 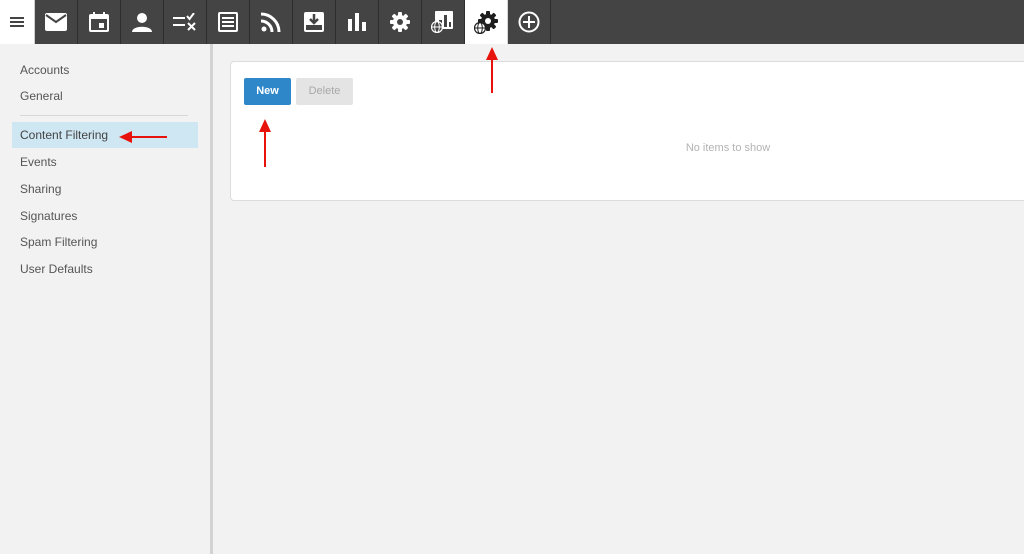 I want to click on sidebar-item-signatures: Signatures, so click(x=105, y=216).